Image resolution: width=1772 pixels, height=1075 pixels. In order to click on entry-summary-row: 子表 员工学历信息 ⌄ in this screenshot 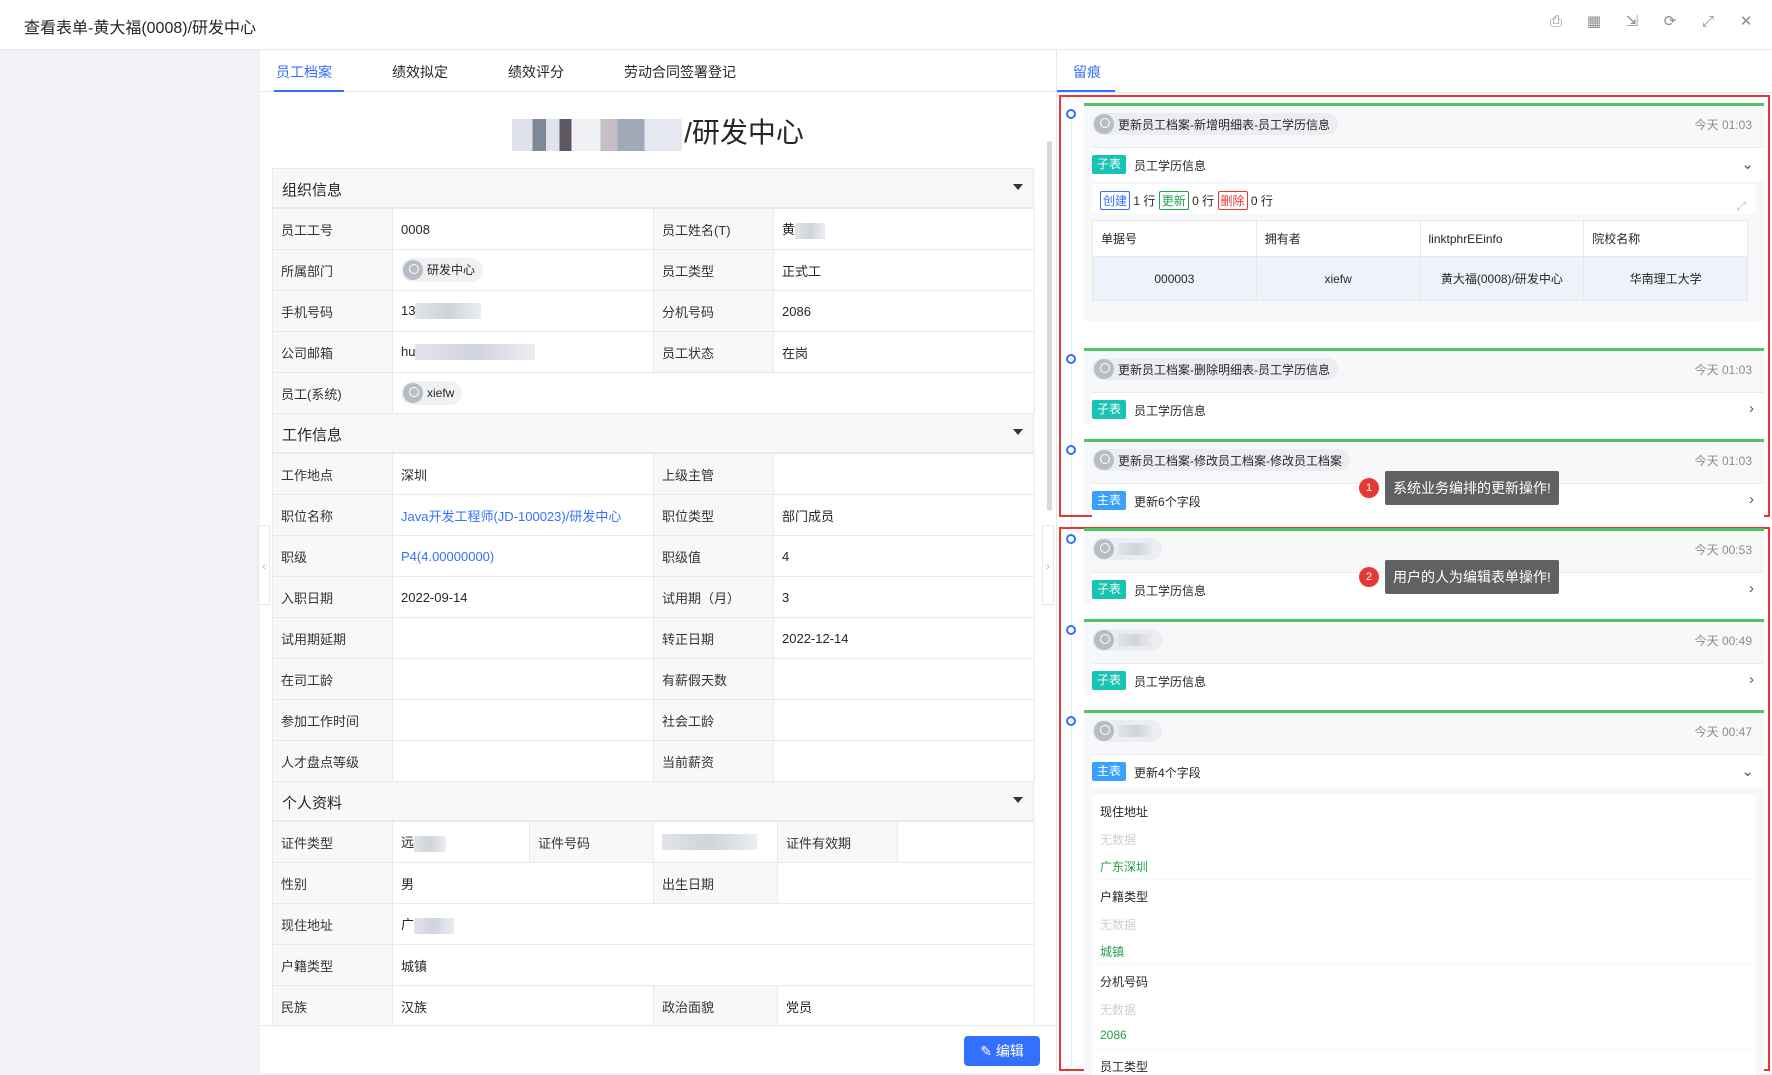, I will do `click(1428, 164)`.